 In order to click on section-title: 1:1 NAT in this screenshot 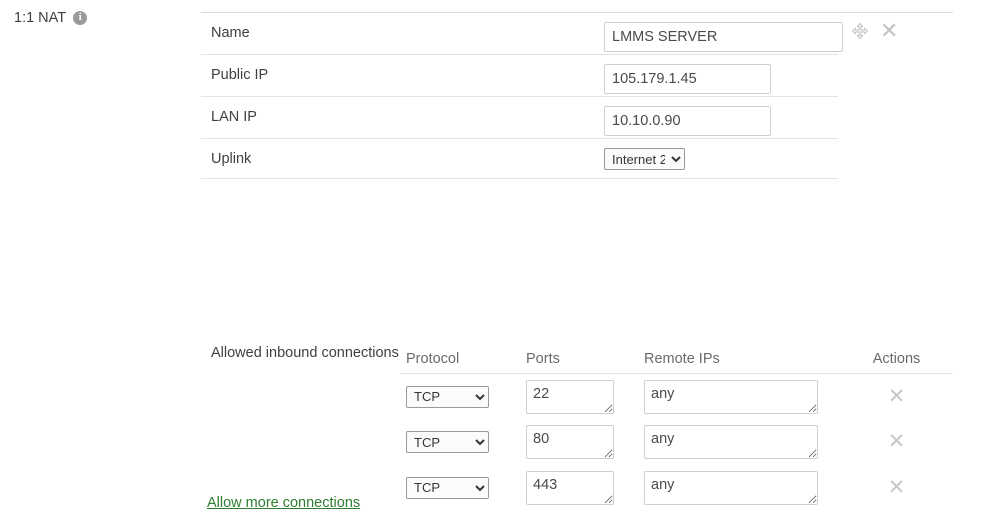, I will do `click(40, 18)`.